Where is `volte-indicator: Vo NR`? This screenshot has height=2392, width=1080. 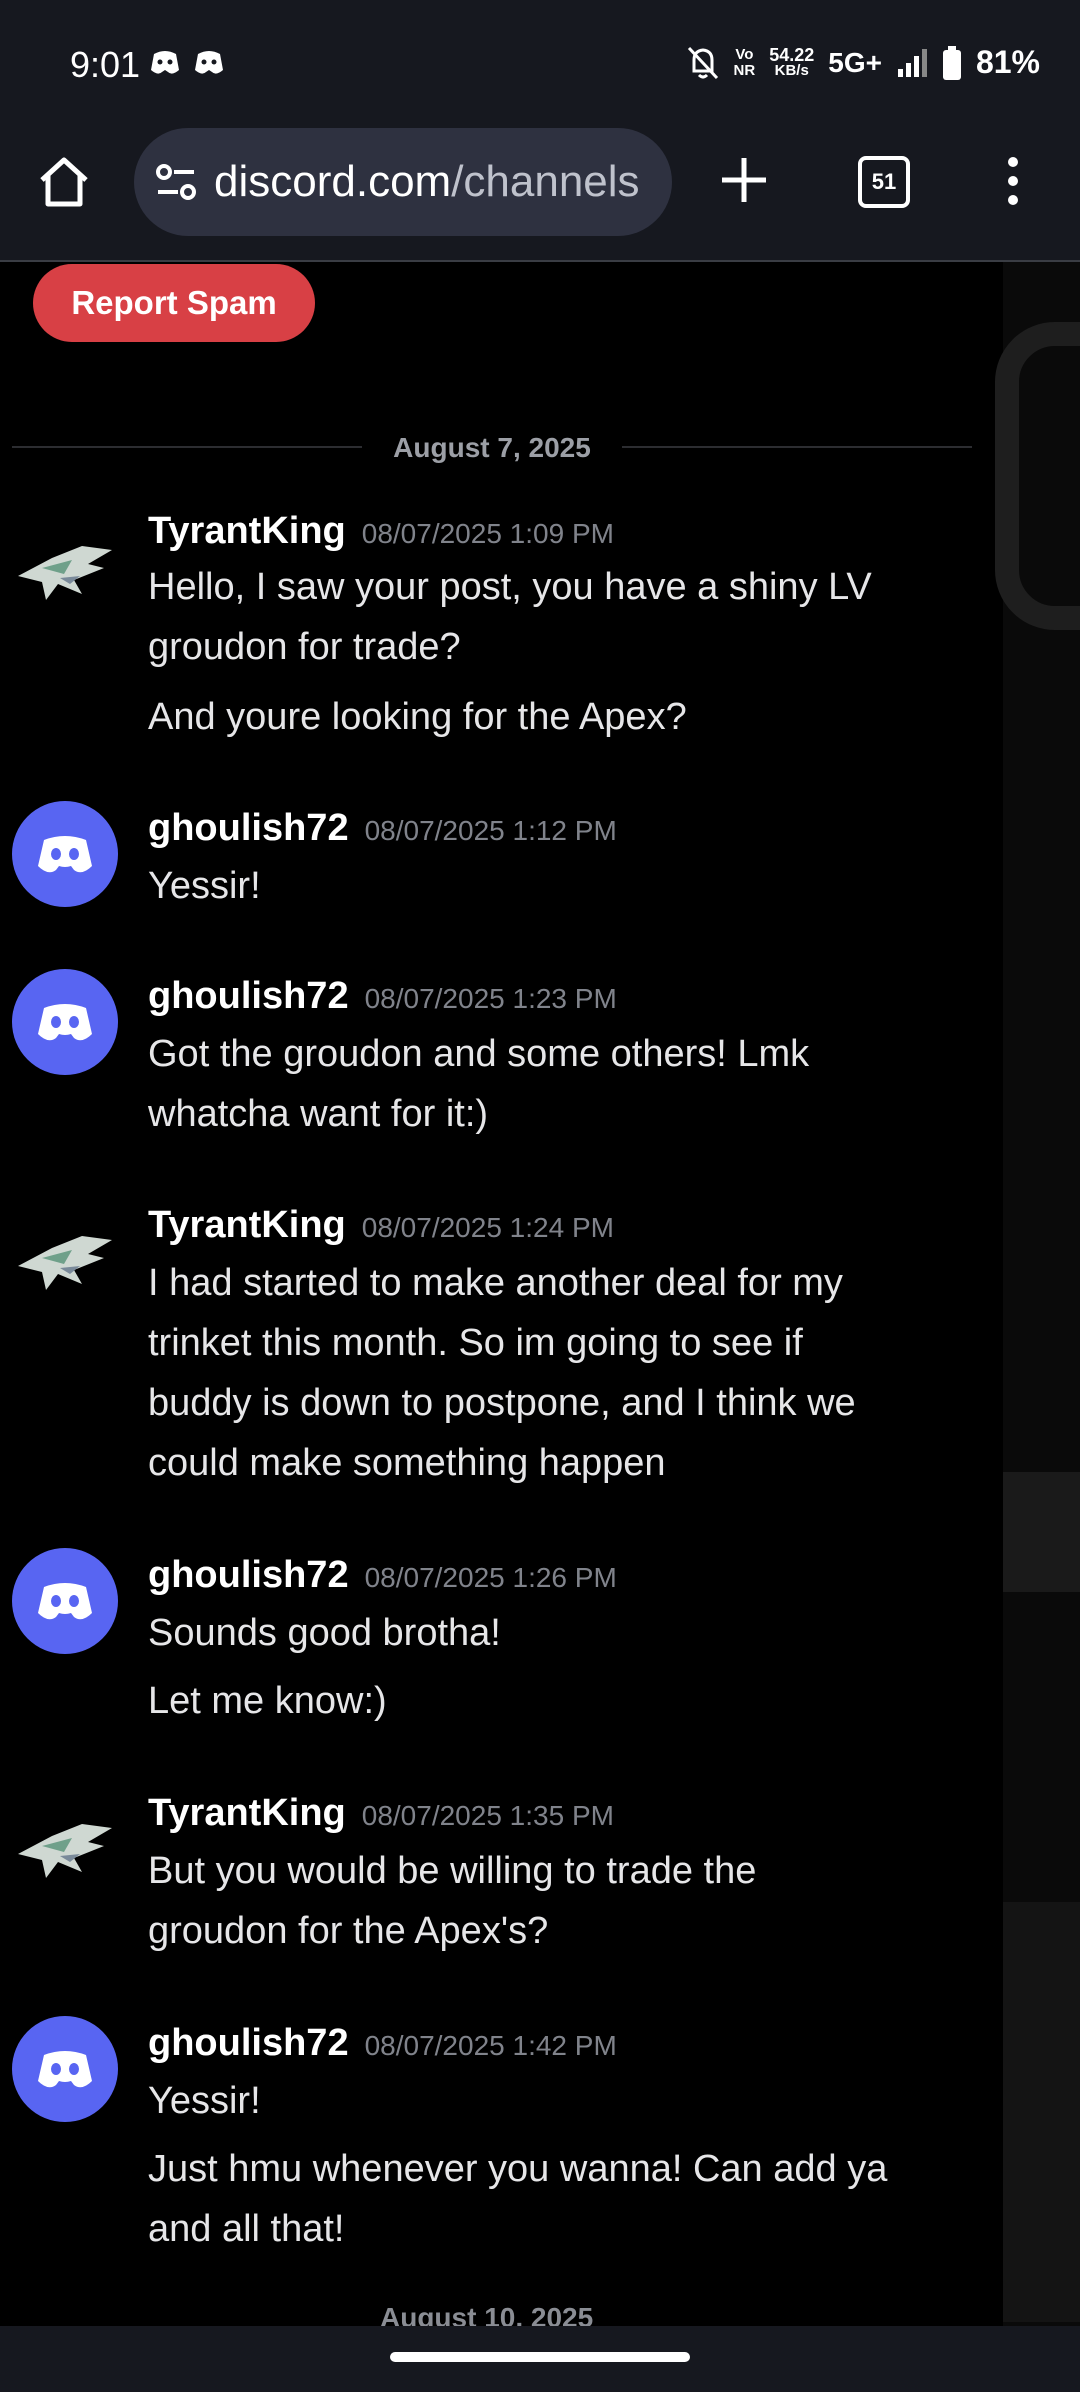
volte-indicator: Vo NR is located at coordinates (744, 62).